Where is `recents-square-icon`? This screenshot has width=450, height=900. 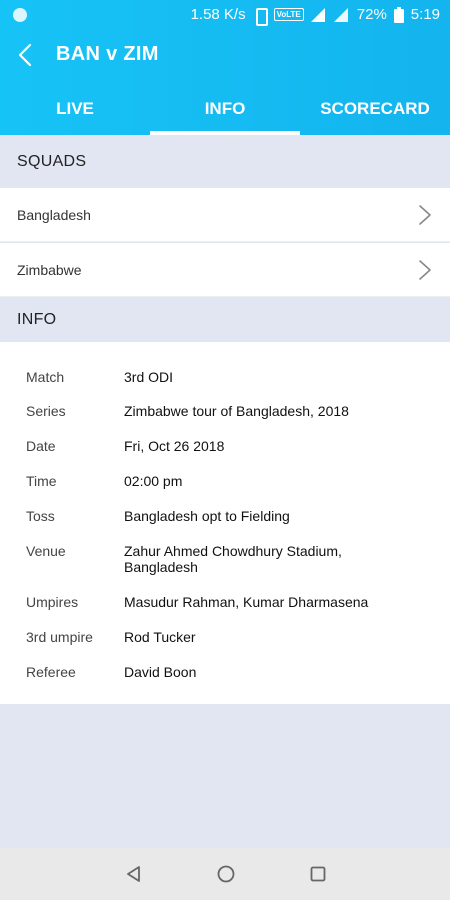 recents-square-icon is located at coordinates (318, 874).